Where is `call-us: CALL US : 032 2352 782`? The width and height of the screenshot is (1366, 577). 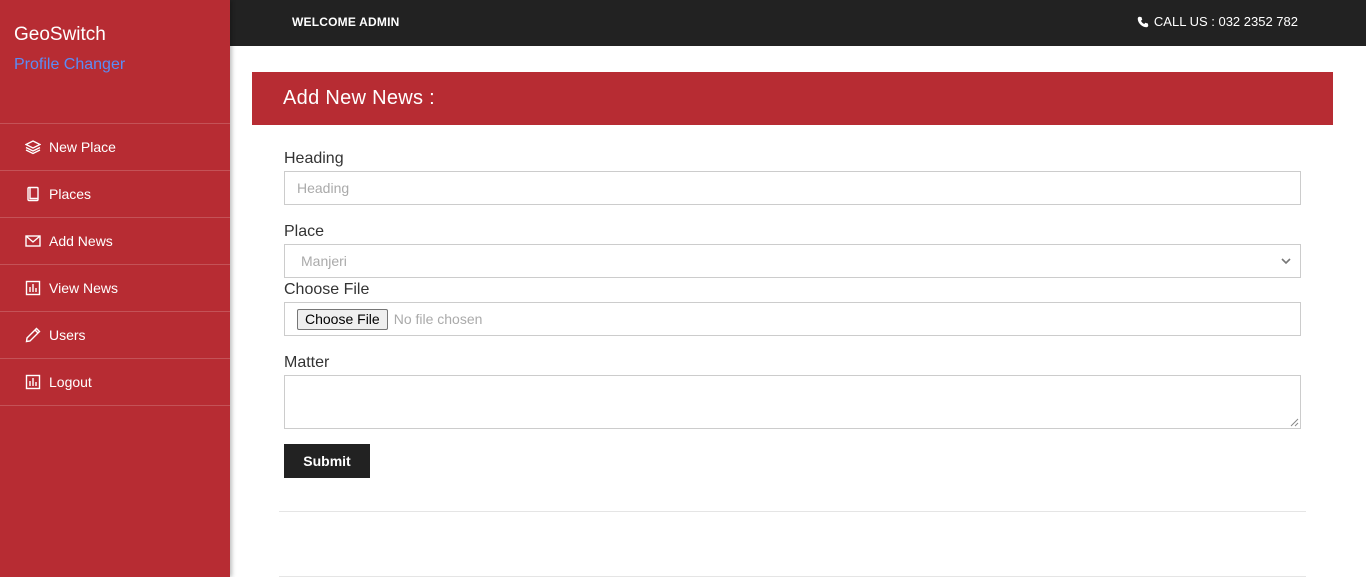
call-us: CALL US : 032 2352 782 is located at coordinates (1217, 21).